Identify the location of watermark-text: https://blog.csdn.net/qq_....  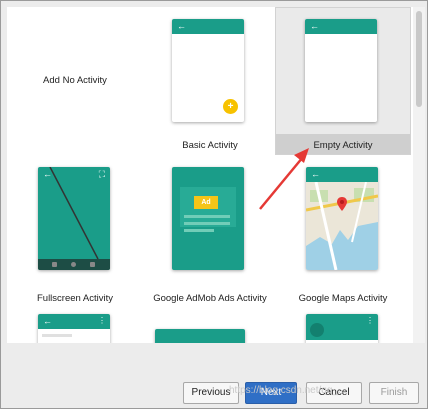
(288, 390).